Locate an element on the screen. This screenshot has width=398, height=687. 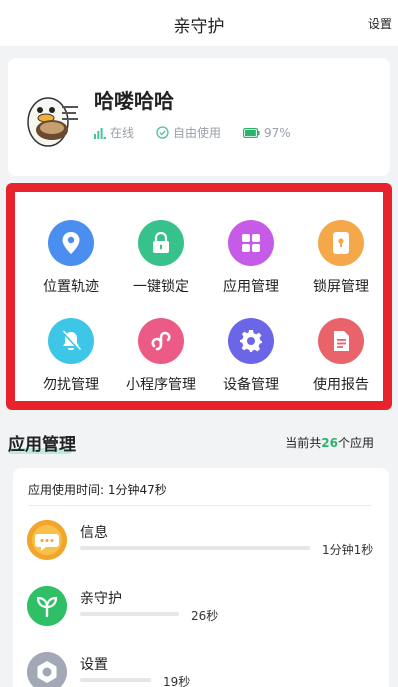
child-name: 哈喽哈哈 is located at coordinates (134, 101).